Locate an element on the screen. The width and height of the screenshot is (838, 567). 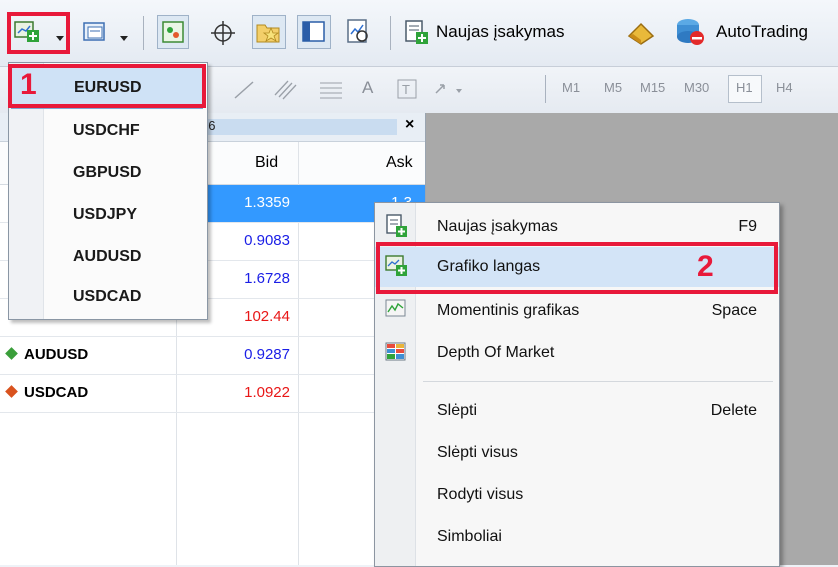
arrows-tool-icon is located at coordinates (449, 90).